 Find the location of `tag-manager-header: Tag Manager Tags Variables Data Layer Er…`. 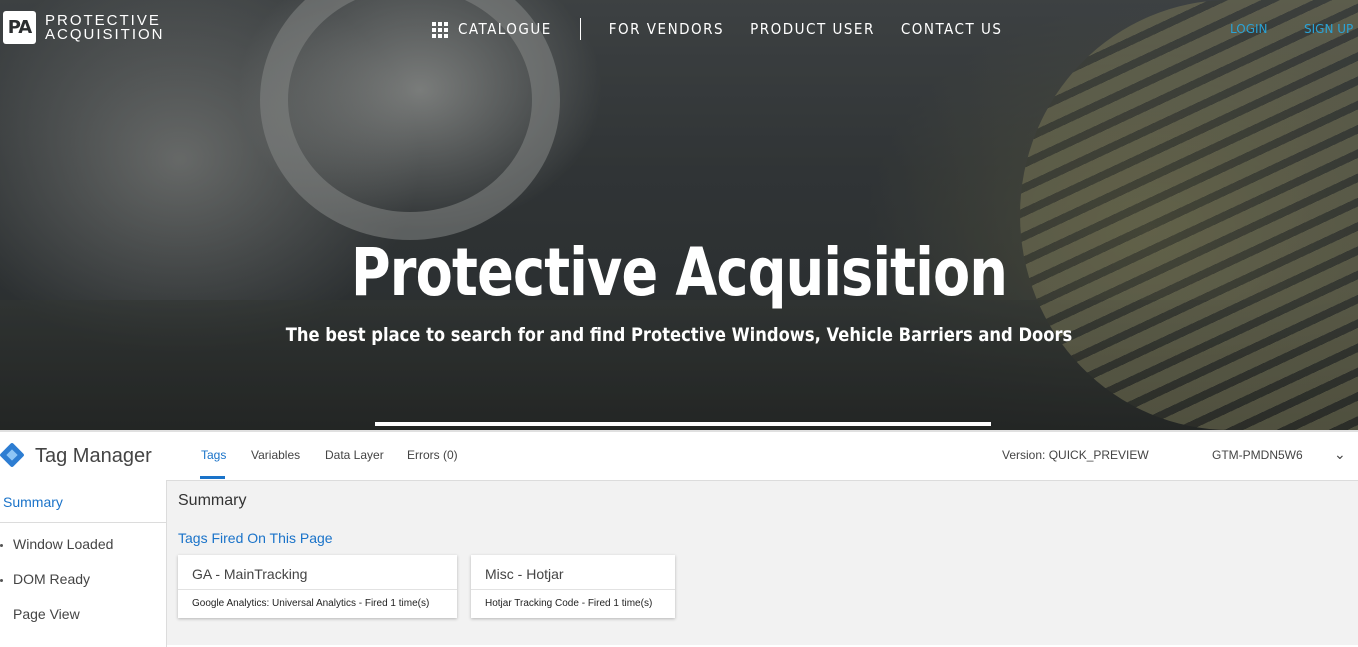

tag-manager-header: Tag Manager Tags Variables Data Layer Er… is located at coordinates (679, 456).